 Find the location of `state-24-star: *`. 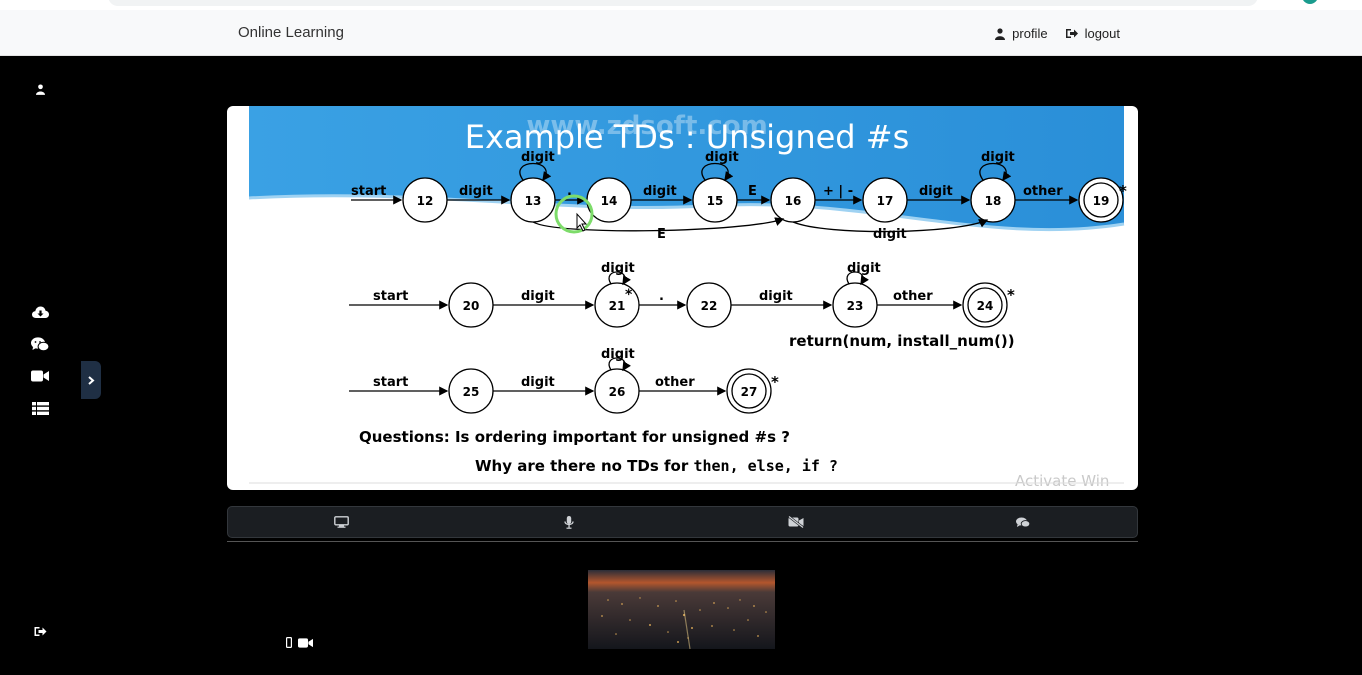

state-24-star: * is located at coordinates (1011, 295).